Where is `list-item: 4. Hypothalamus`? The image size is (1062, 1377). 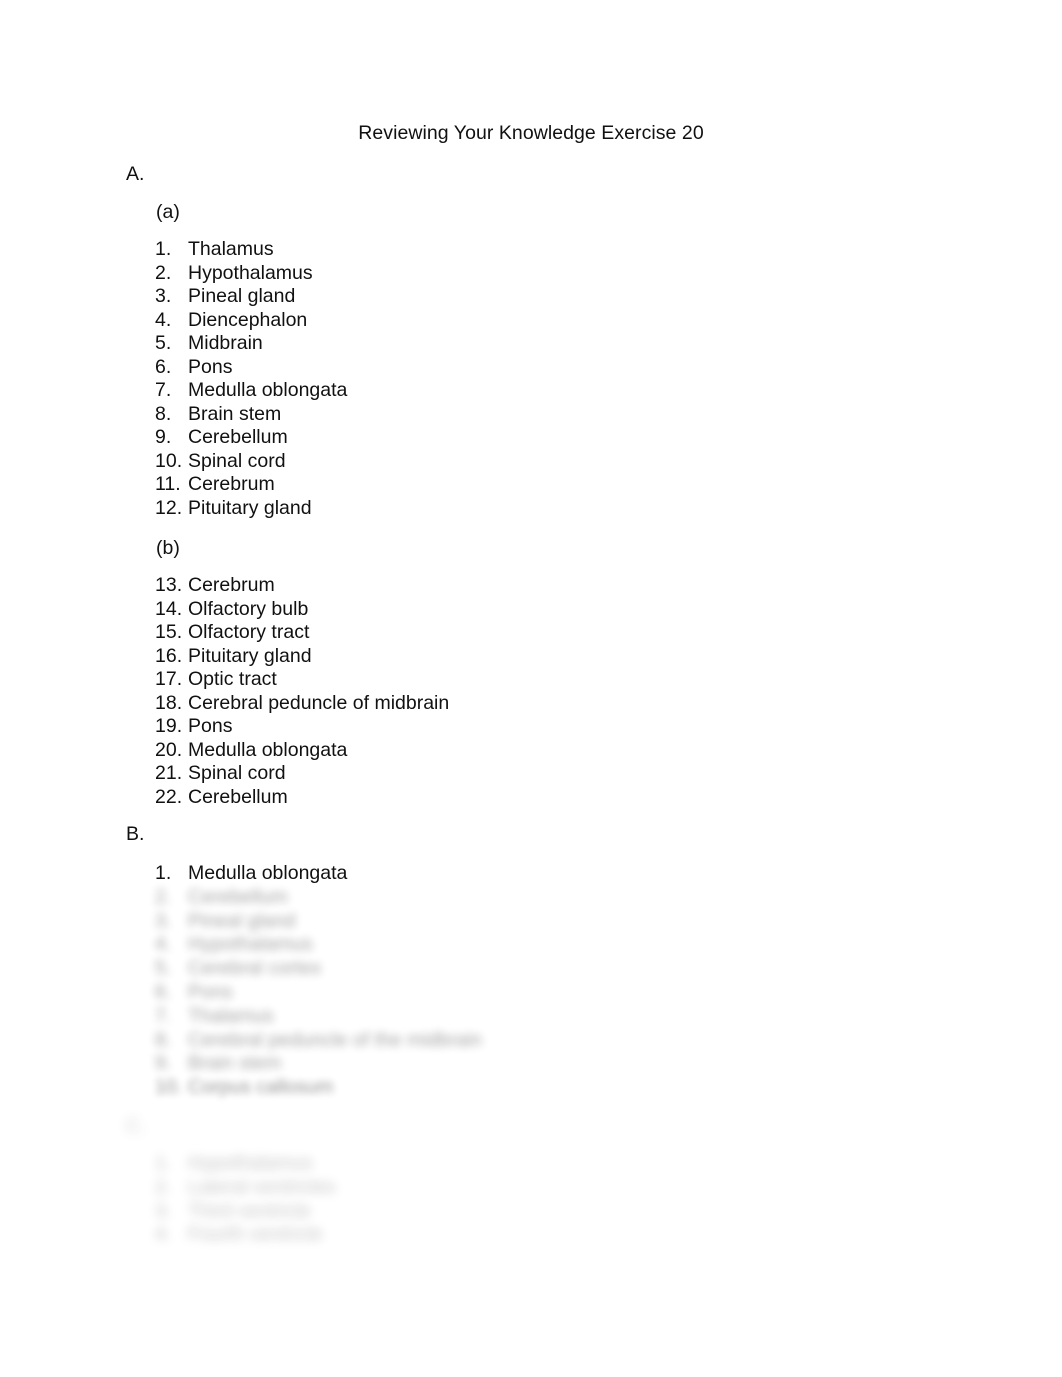 list-item: 4. Hypothalamus is located at coordinates (318, 945).